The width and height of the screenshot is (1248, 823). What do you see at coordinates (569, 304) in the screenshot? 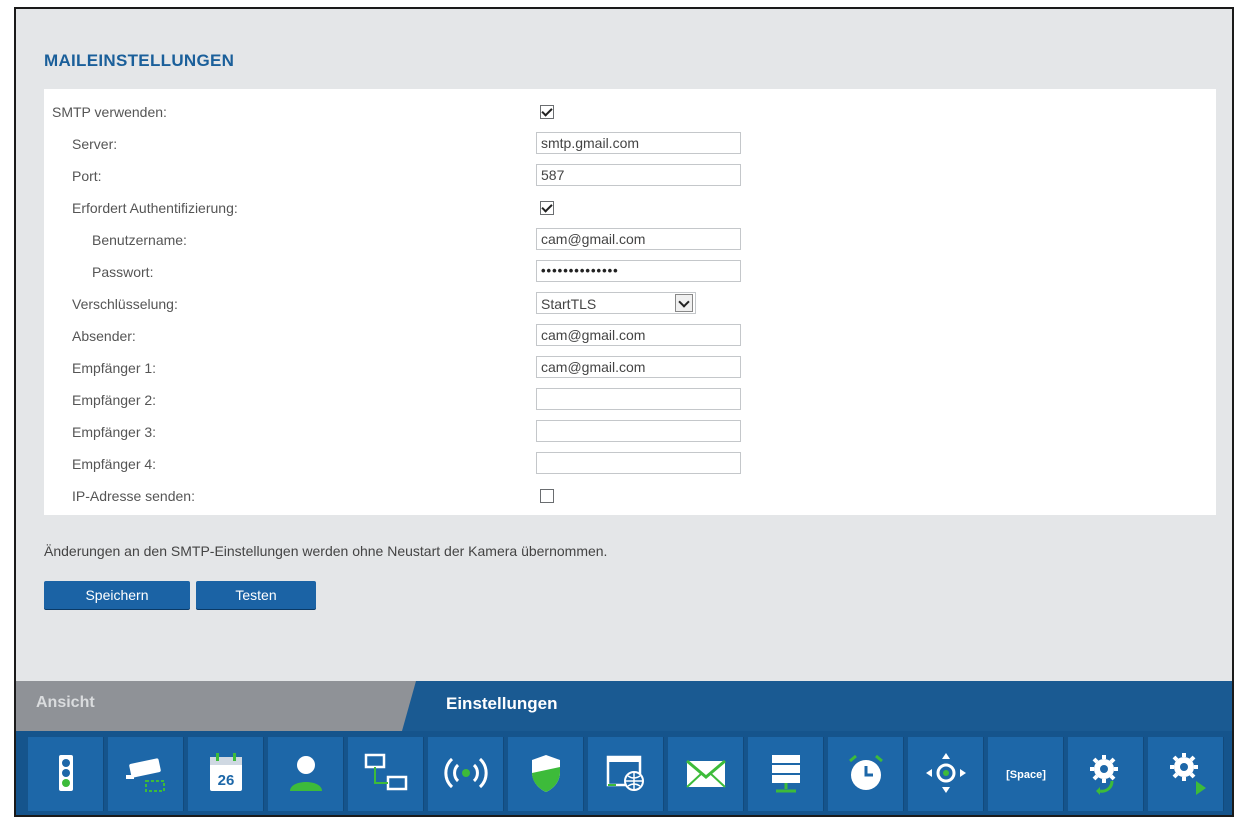
I see `encryption-value: StartTLS` at bounding box center [569, 304].